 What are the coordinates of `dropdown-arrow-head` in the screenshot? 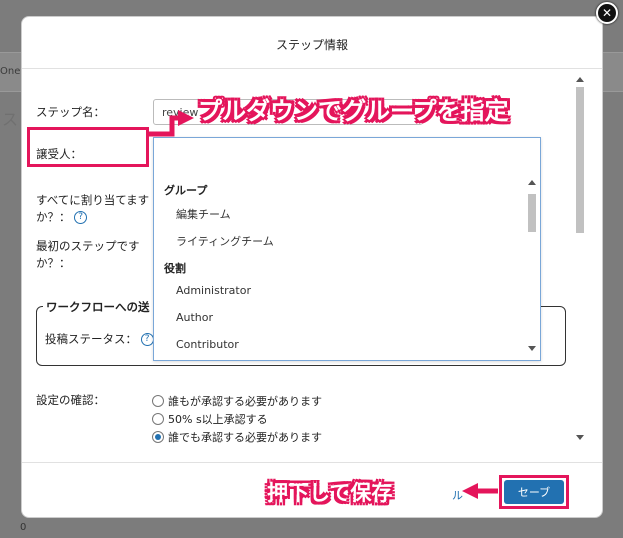 It's located at (186, 118).